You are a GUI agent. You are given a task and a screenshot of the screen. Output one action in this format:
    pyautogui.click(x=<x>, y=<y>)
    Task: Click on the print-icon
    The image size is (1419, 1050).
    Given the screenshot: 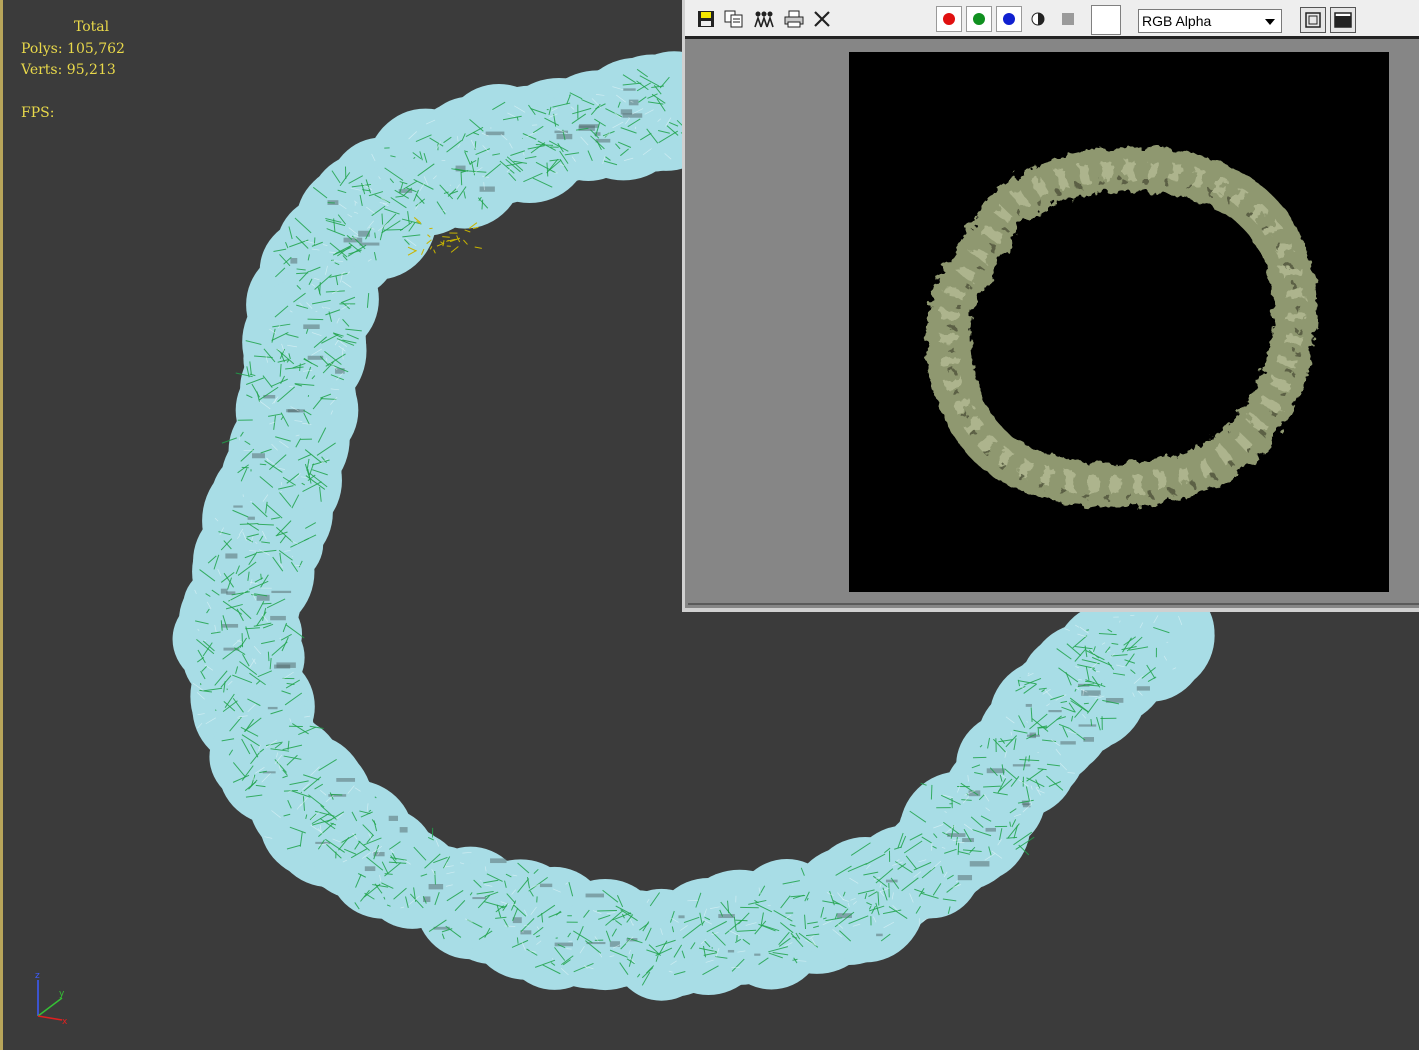 What is the action you would take?
    pyautogui.click(x=794, y=19)
    